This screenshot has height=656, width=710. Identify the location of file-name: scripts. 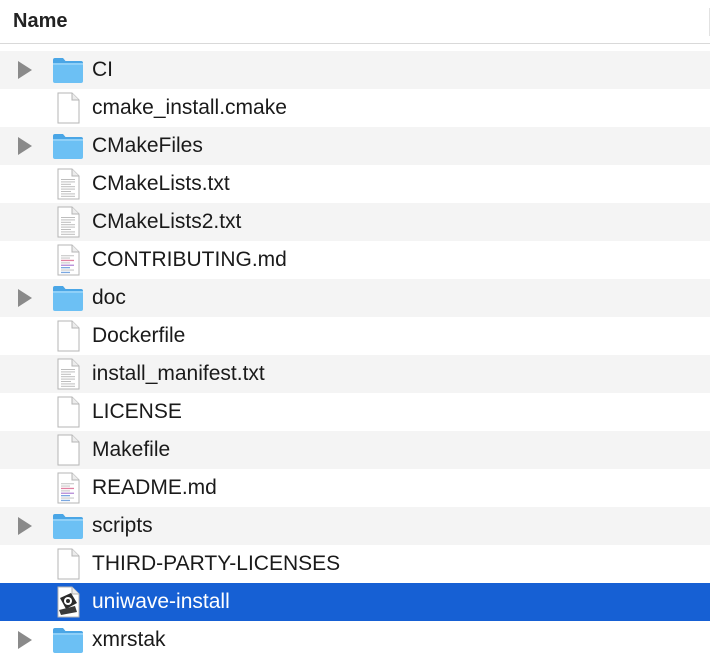
(122, 525).